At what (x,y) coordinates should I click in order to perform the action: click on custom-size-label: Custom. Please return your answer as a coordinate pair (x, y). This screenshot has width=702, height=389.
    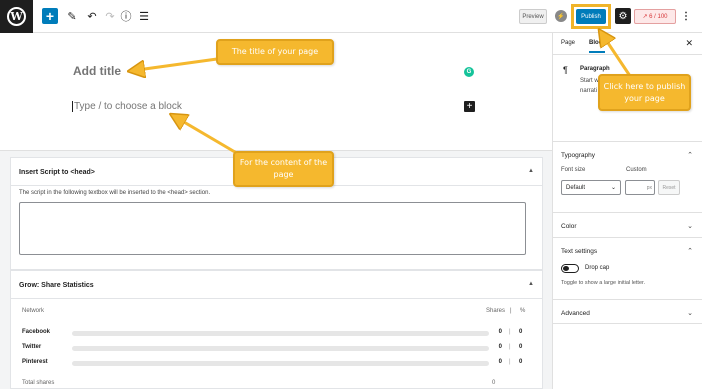
    Looking at the image, I should click on (636, 170).